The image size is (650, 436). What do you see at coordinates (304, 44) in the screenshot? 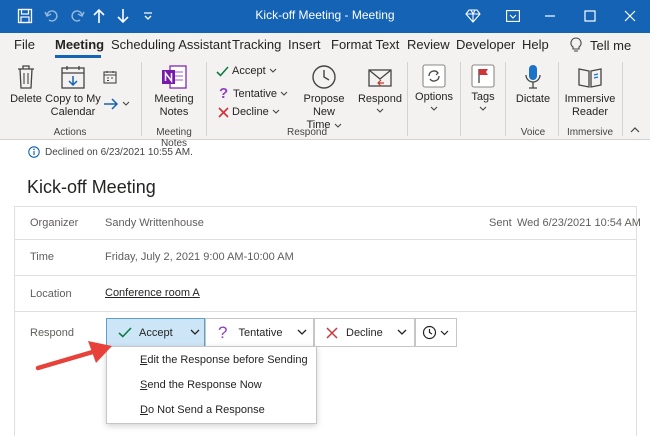
I see `tab-insert: Insert` at bounding box center [304, 44].